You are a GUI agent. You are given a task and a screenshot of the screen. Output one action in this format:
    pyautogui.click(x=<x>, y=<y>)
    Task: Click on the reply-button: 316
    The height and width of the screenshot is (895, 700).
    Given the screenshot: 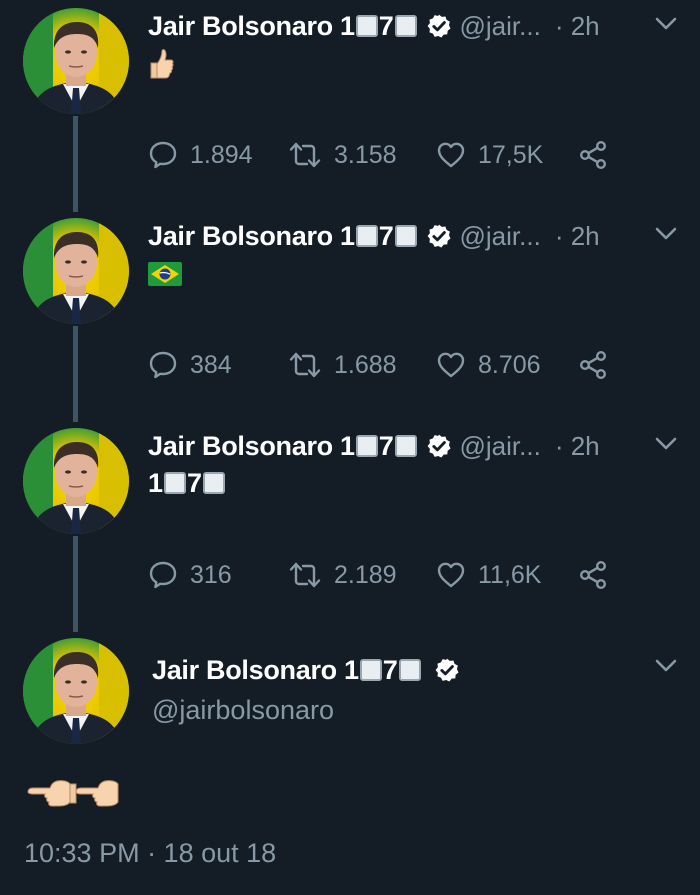 What is the action you would take?
    pyautogui.click(x=190, y=575)
    